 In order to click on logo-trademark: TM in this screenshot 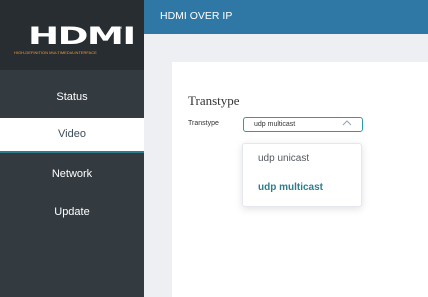, I will do `click(119, 27)`.